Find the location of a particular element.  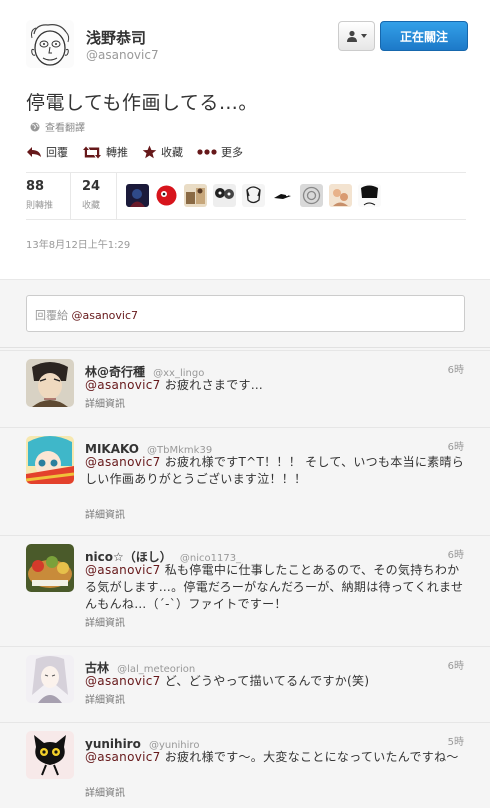

retweet-action: 轉推 is located at coordinates (105, 152).